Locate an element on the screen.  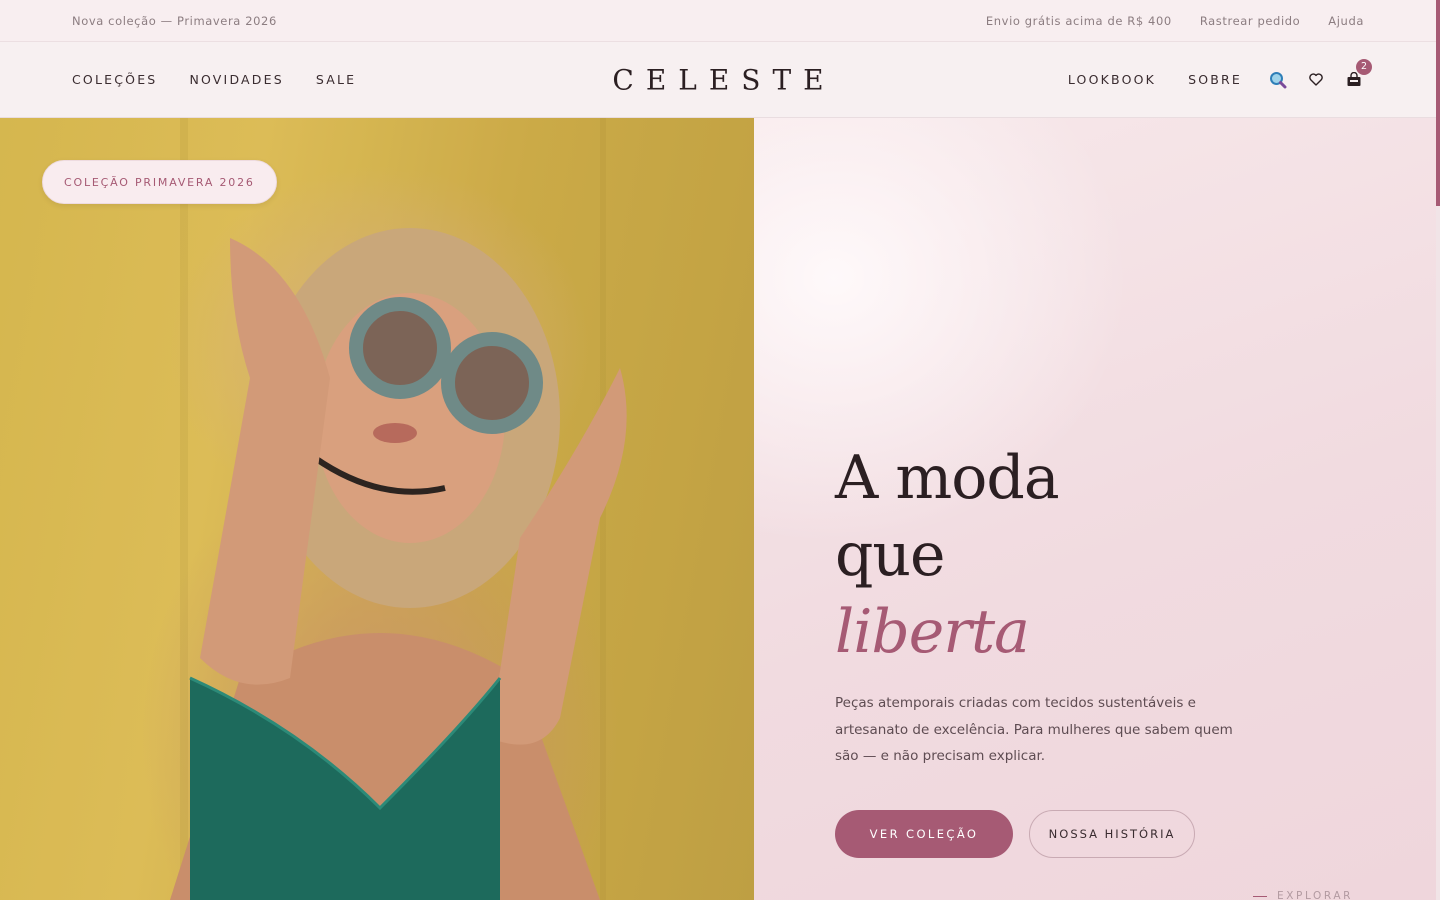
bag-icon: 2 is located at coordinates (1358, 74).